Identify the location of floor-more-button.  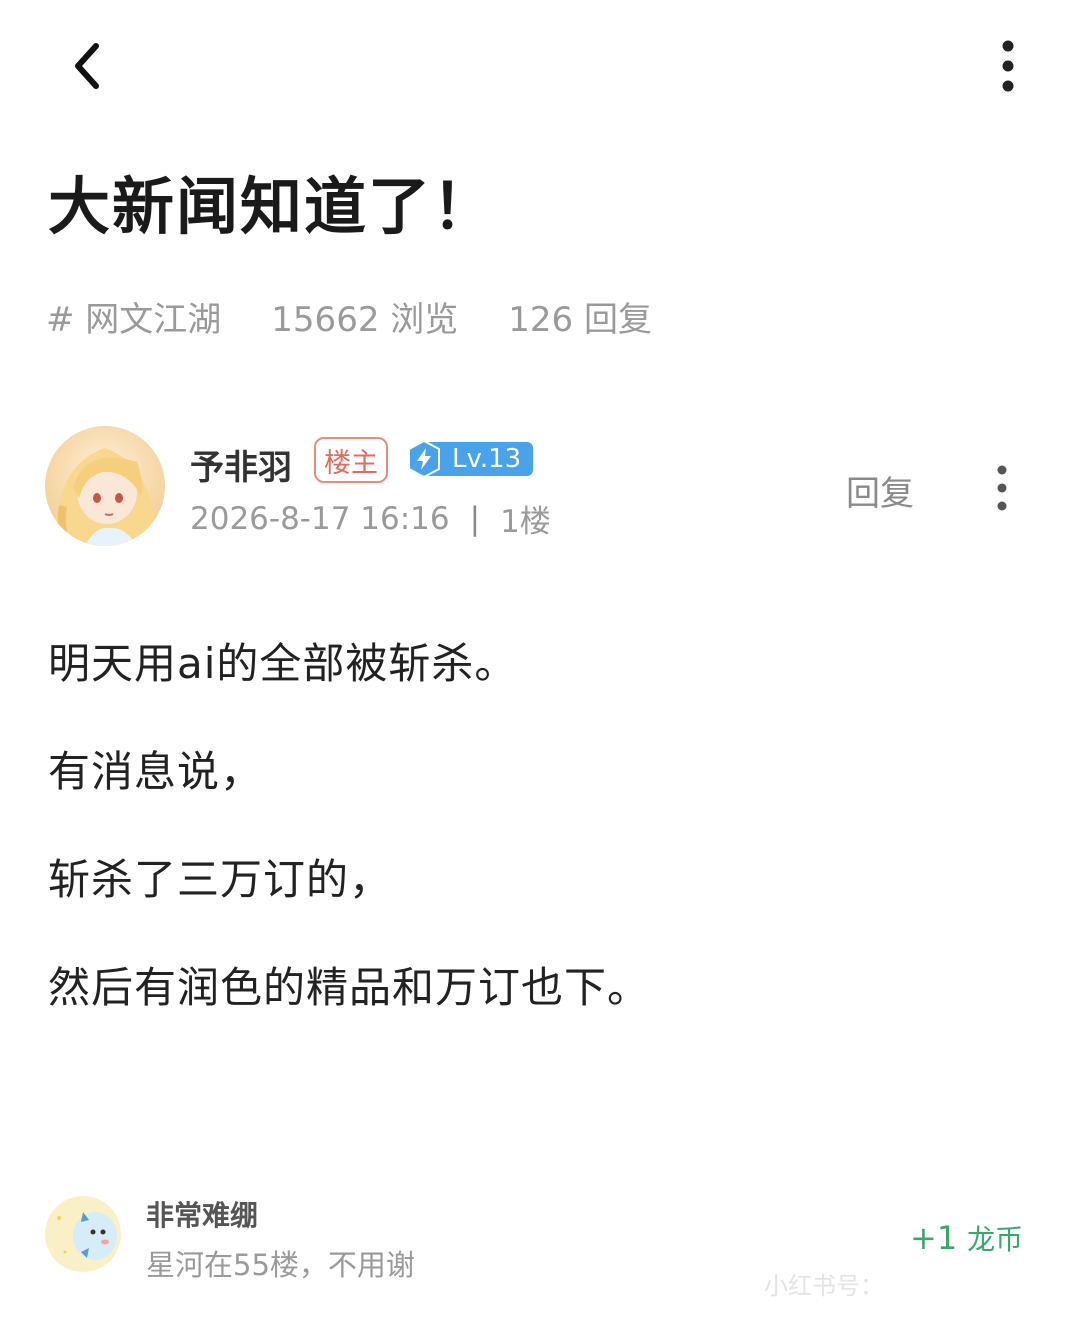
(1002, 488).